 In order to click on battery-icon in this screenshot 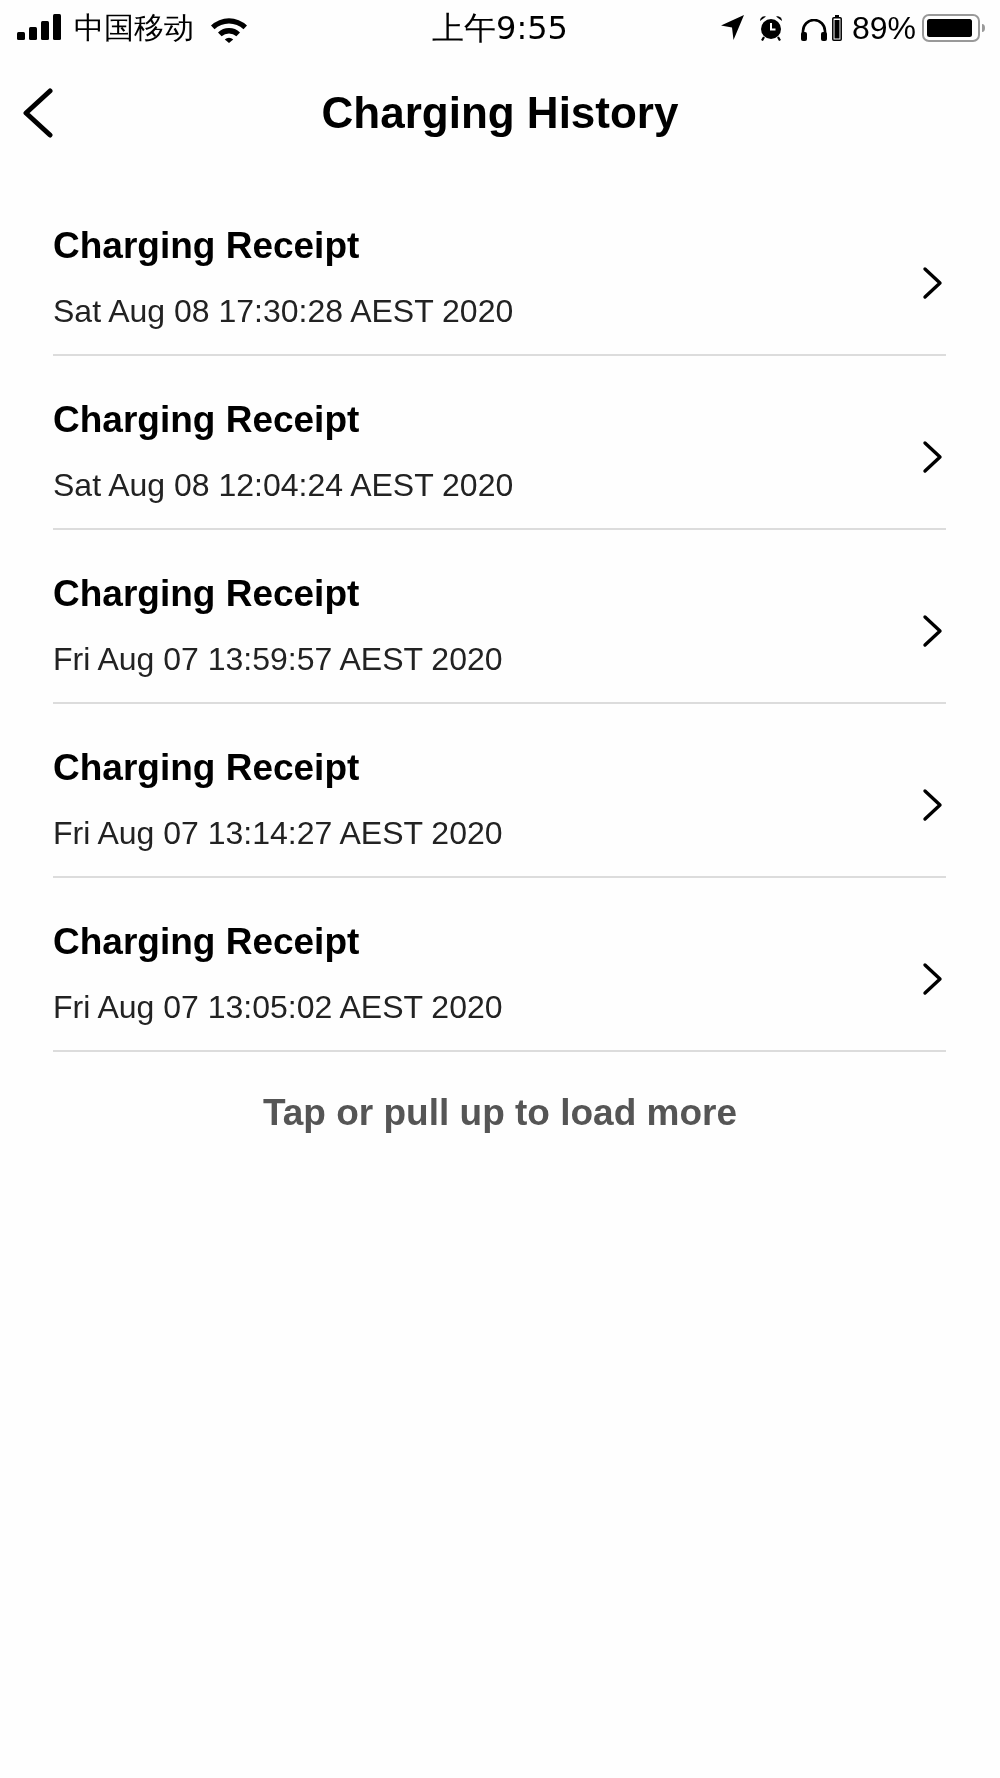, I will do `click(953, 27)`.